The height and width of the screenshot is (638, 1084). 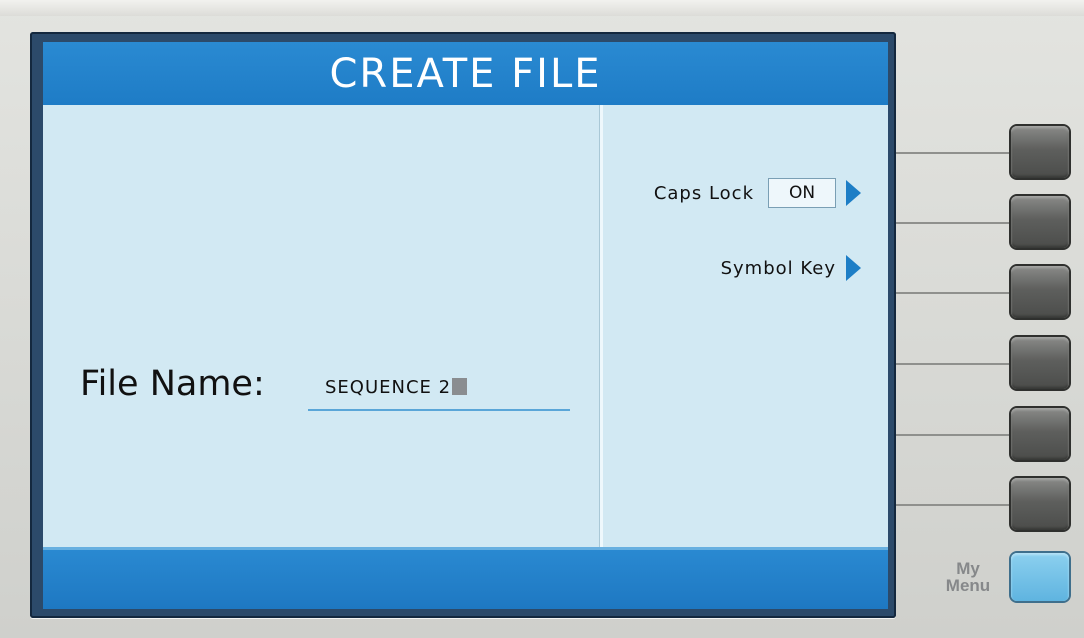 I want to click on file-name-field: SEQUENCE 2, so click(x=439, y=392).